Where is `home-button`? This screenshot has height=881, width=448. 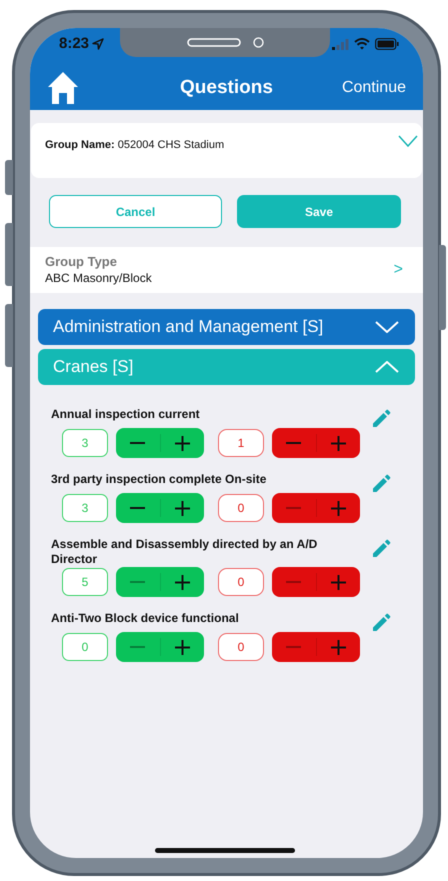
home-button is located at coordinates (64, 88).